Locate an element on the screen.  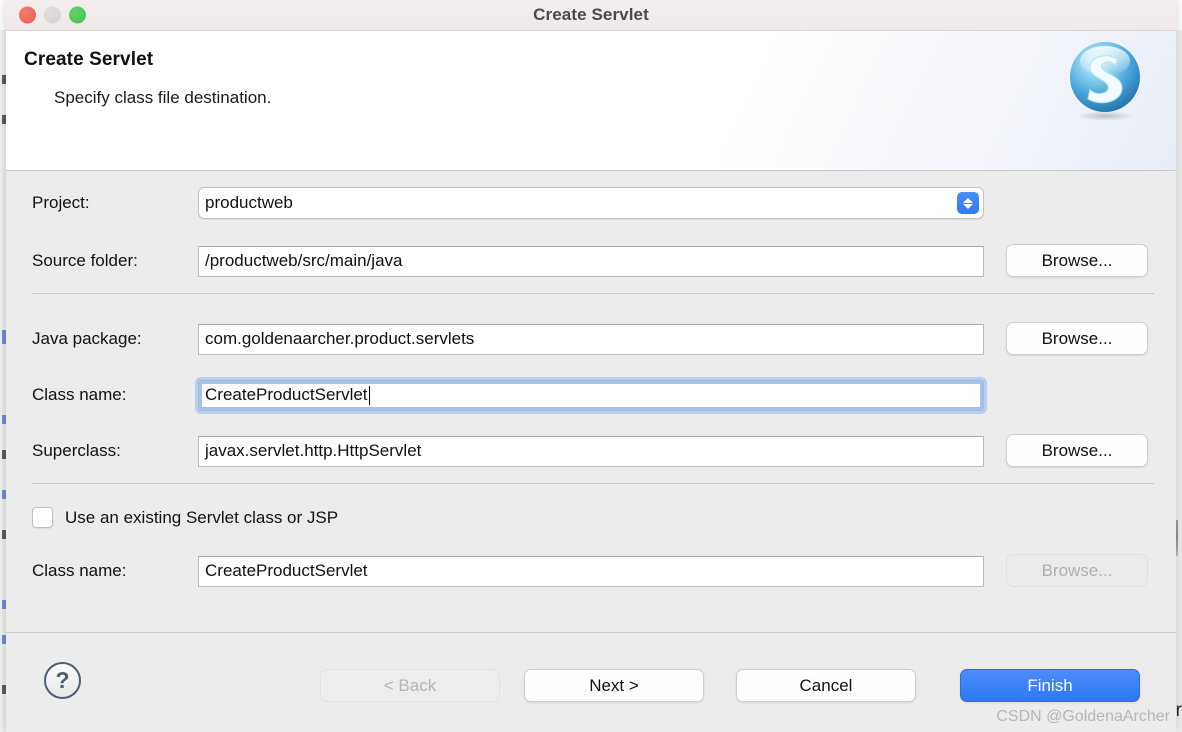
minimize-button is located at coordinates (52, 15).